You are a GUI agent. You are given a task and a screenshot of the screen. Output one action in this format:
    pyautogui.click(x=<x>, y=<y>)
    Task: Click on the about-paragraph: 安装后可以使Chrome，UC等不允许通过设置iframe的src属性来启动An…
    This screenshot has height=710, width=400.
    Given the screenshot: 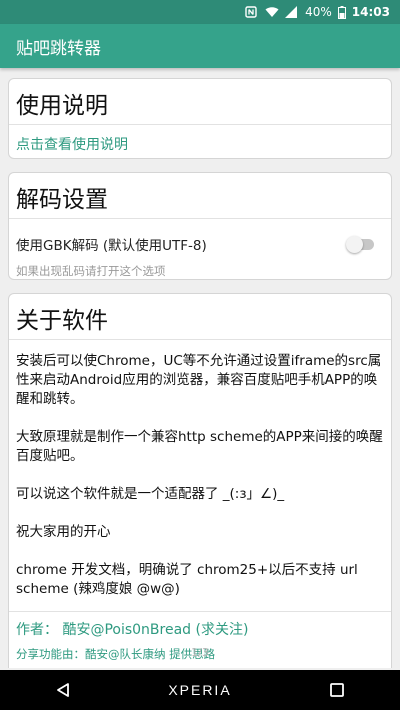 What is the action you would take?
    pyautogui.click(x=199, y=380)
    